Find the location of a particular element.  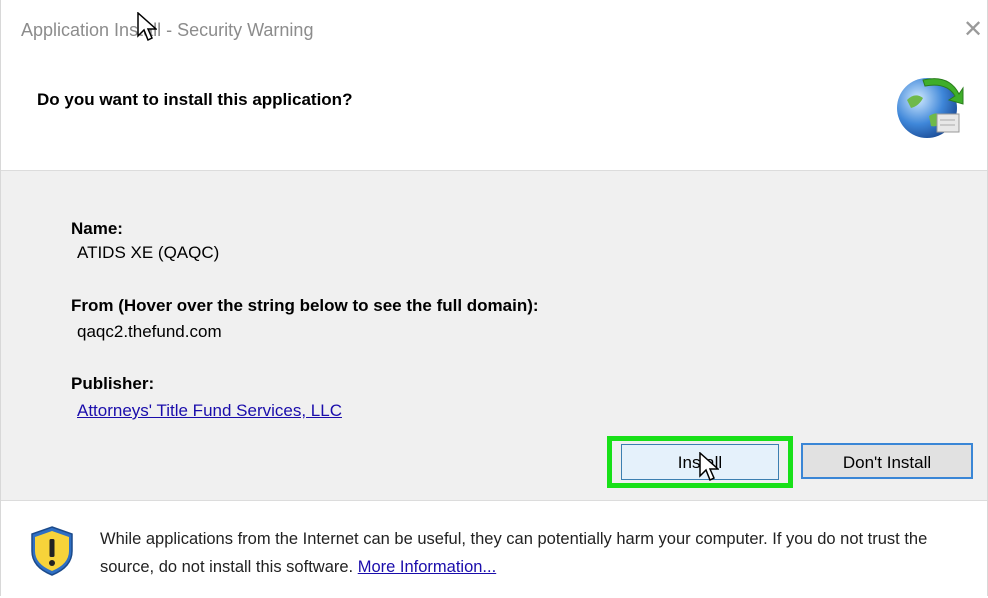

window-title: Application Install - Security Warning is located at coordinates (167, 30).